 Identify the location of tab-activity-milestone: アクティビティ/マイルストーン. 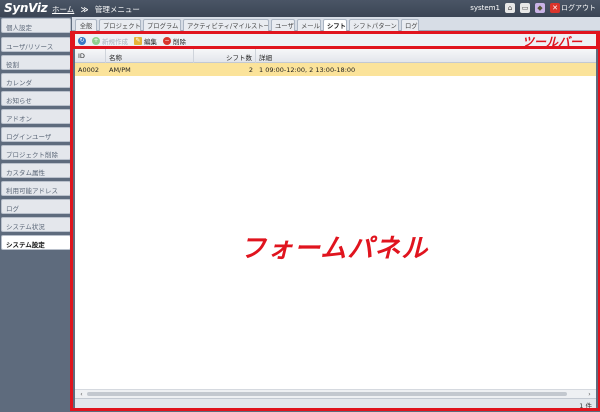
(226, 25).